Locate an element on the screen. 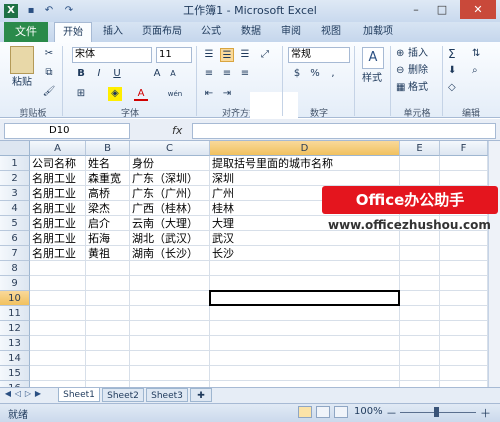 This screenshot has width=500, height=422. cell-d7: 长沙 is located at coordinates (305, 253).